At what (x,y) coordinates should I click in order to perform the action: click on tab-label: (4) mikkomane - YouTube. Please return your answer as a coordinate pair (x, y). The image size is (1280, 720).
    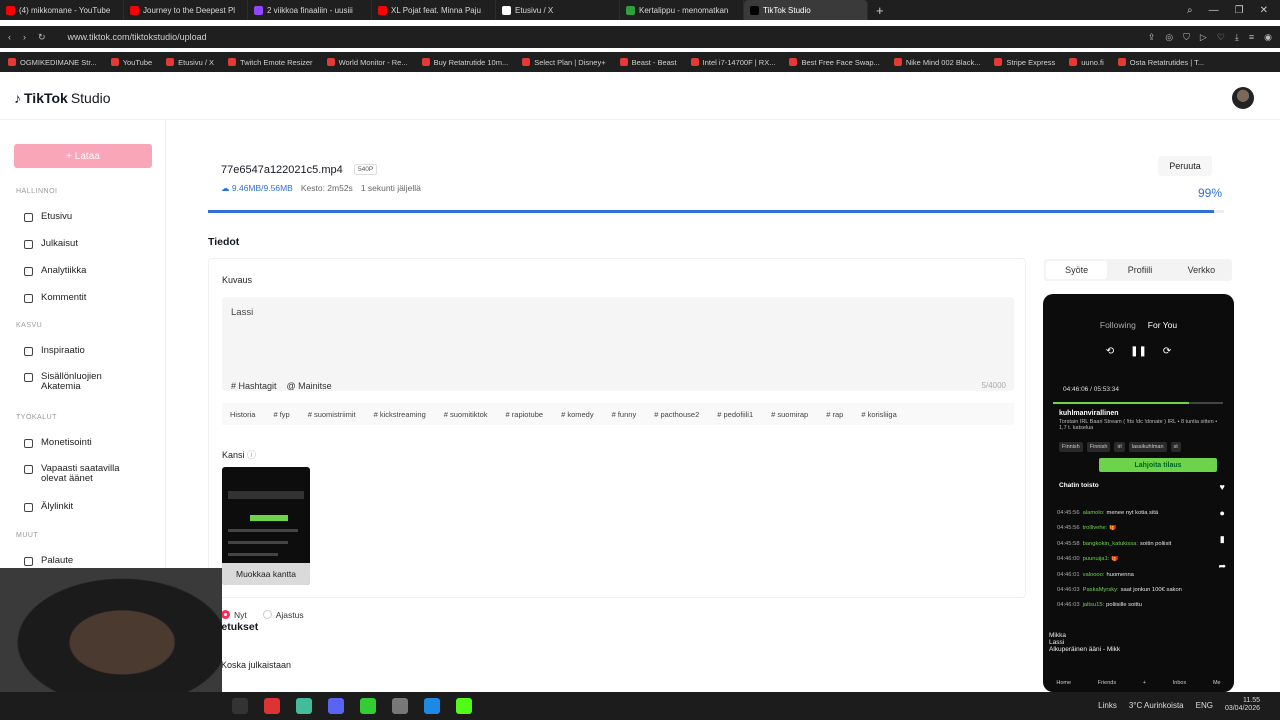
    Looking at the image, I should click on (65, 10).